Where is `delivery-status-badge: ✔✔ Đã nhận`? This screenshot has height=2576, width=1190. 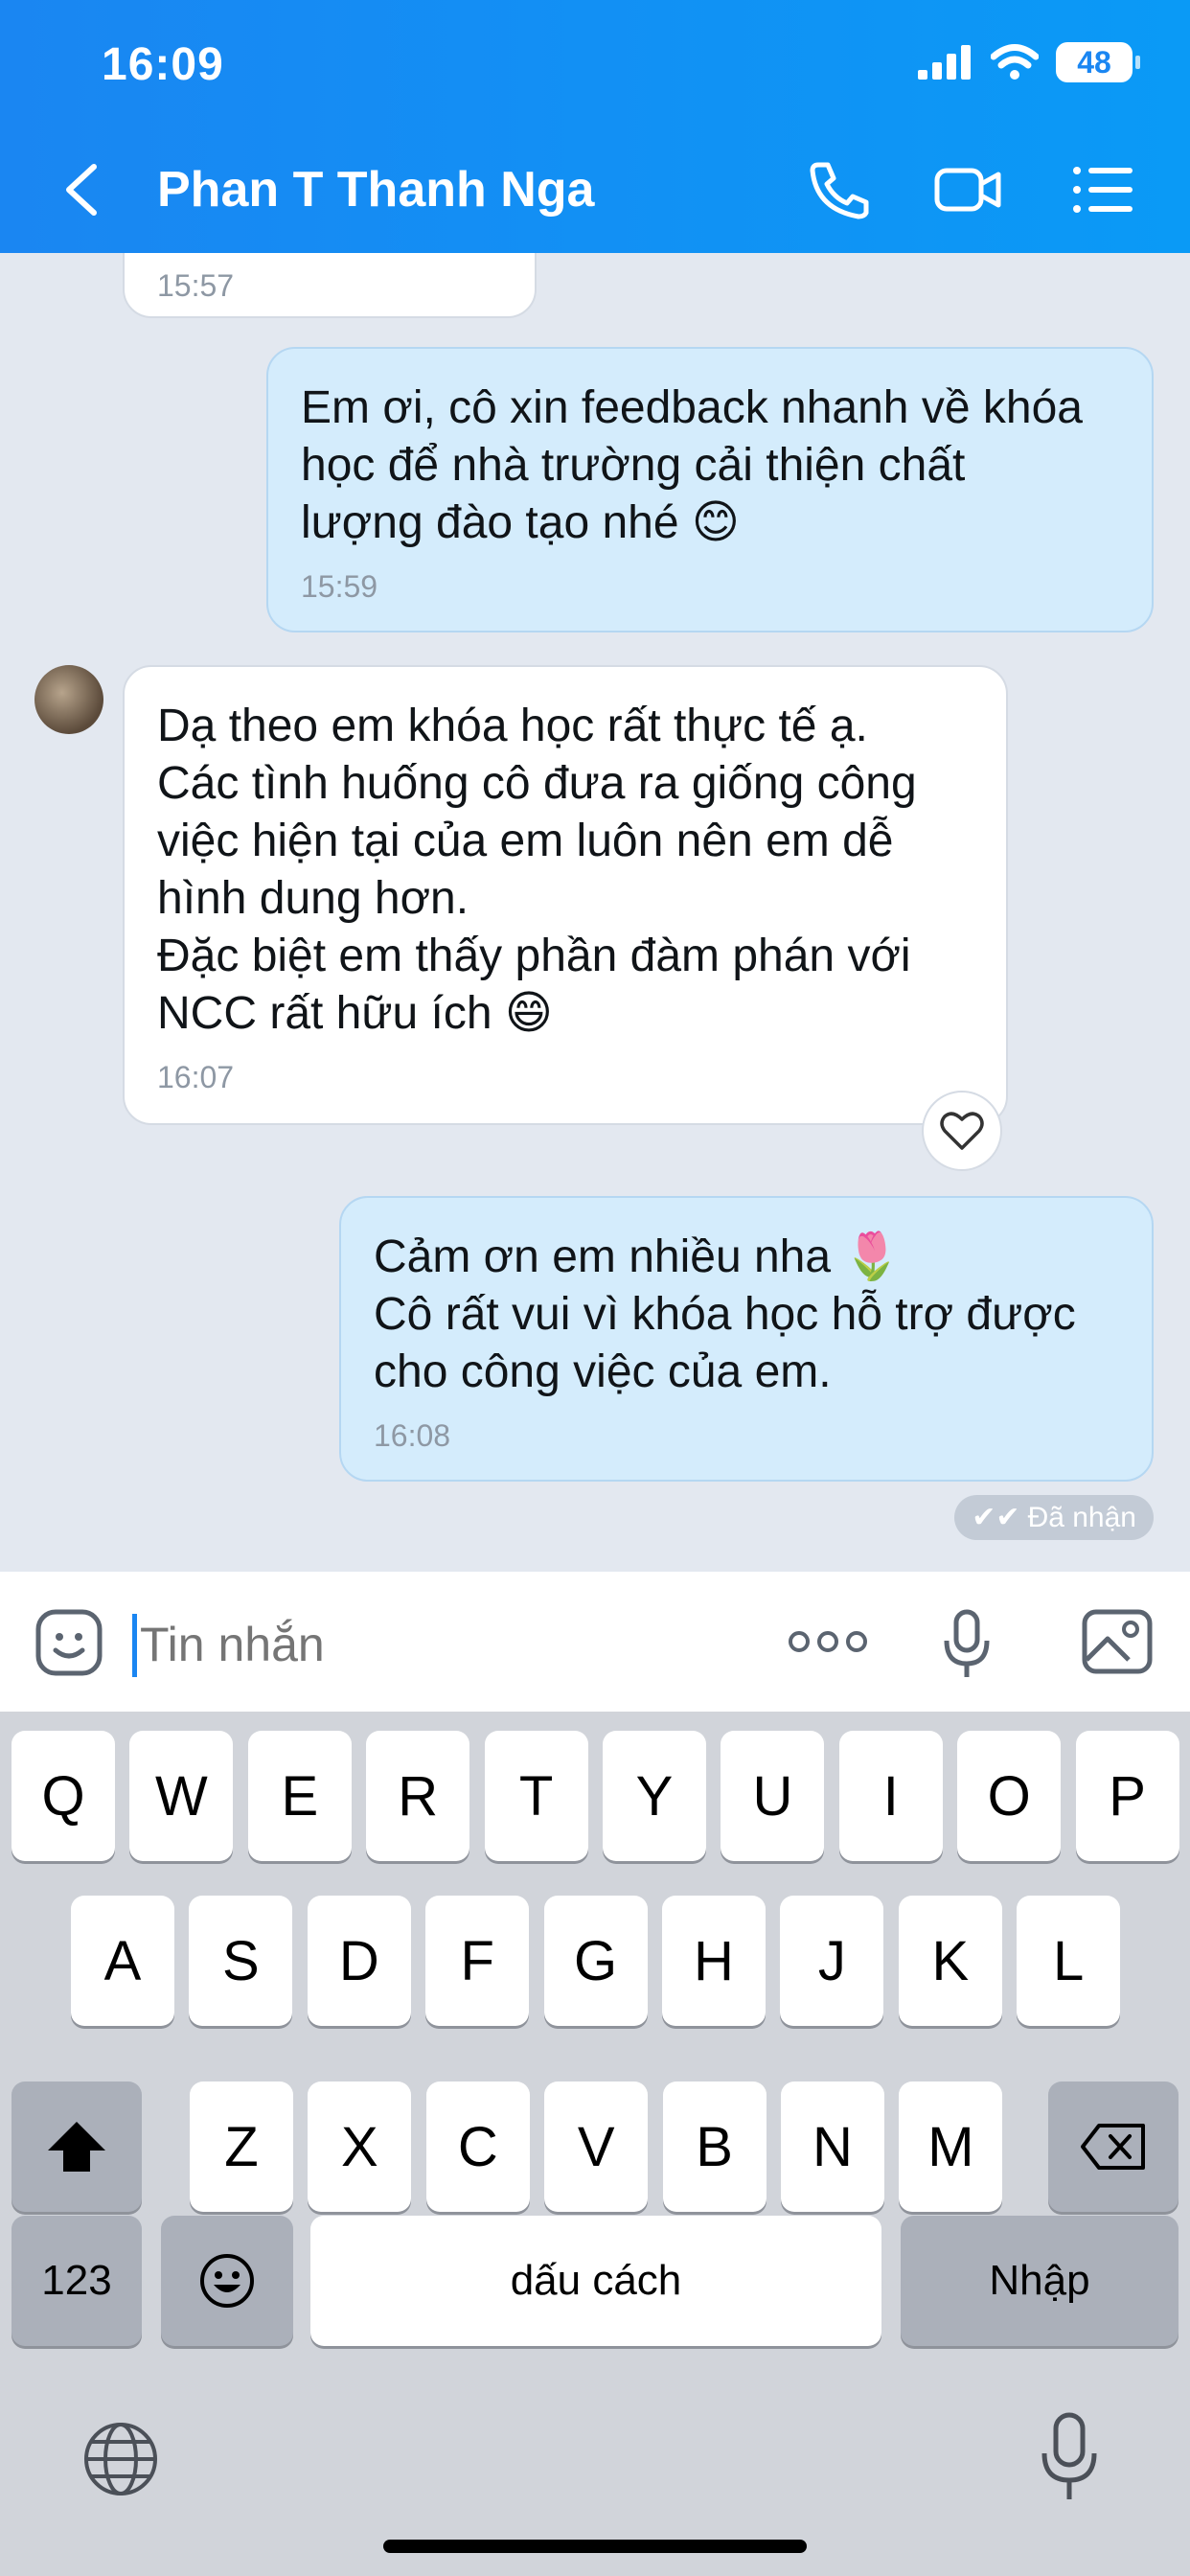 delivery-status-badge: ✔✔ Đã nhận is located at coordinates (1054, 1517).